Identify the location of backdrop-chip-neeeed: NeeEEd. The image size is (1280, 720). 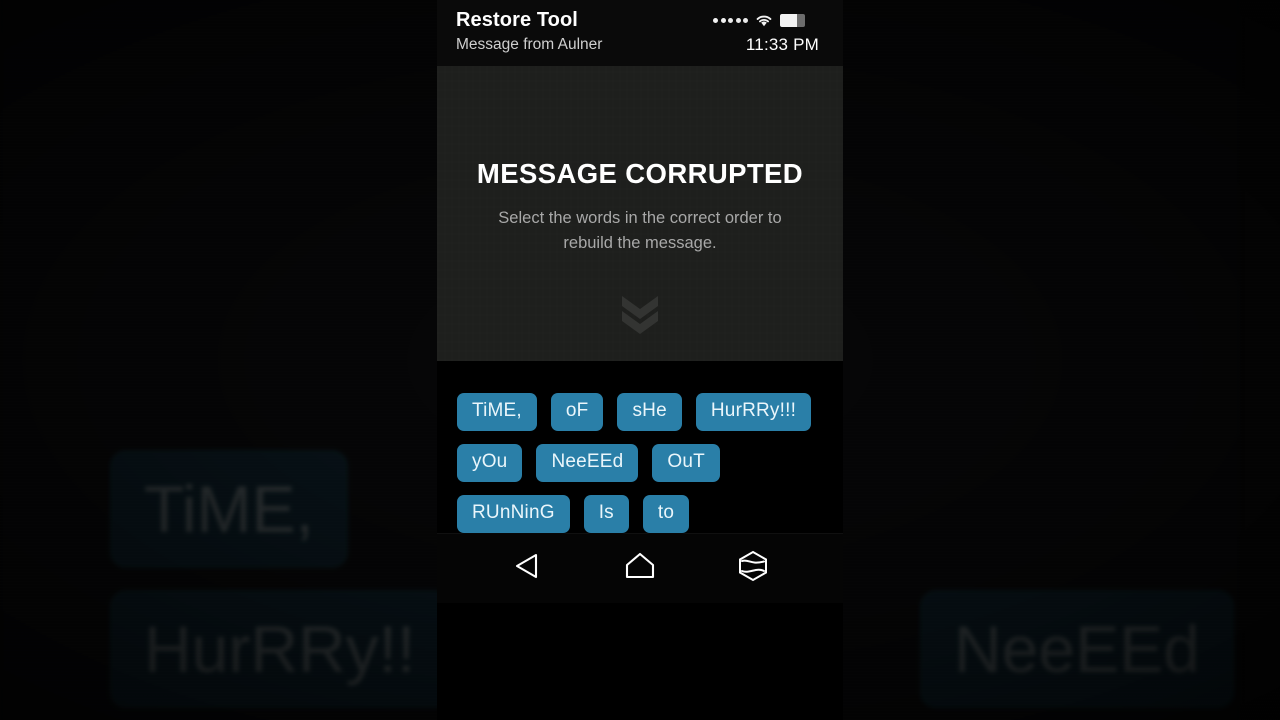
(1077, 649).